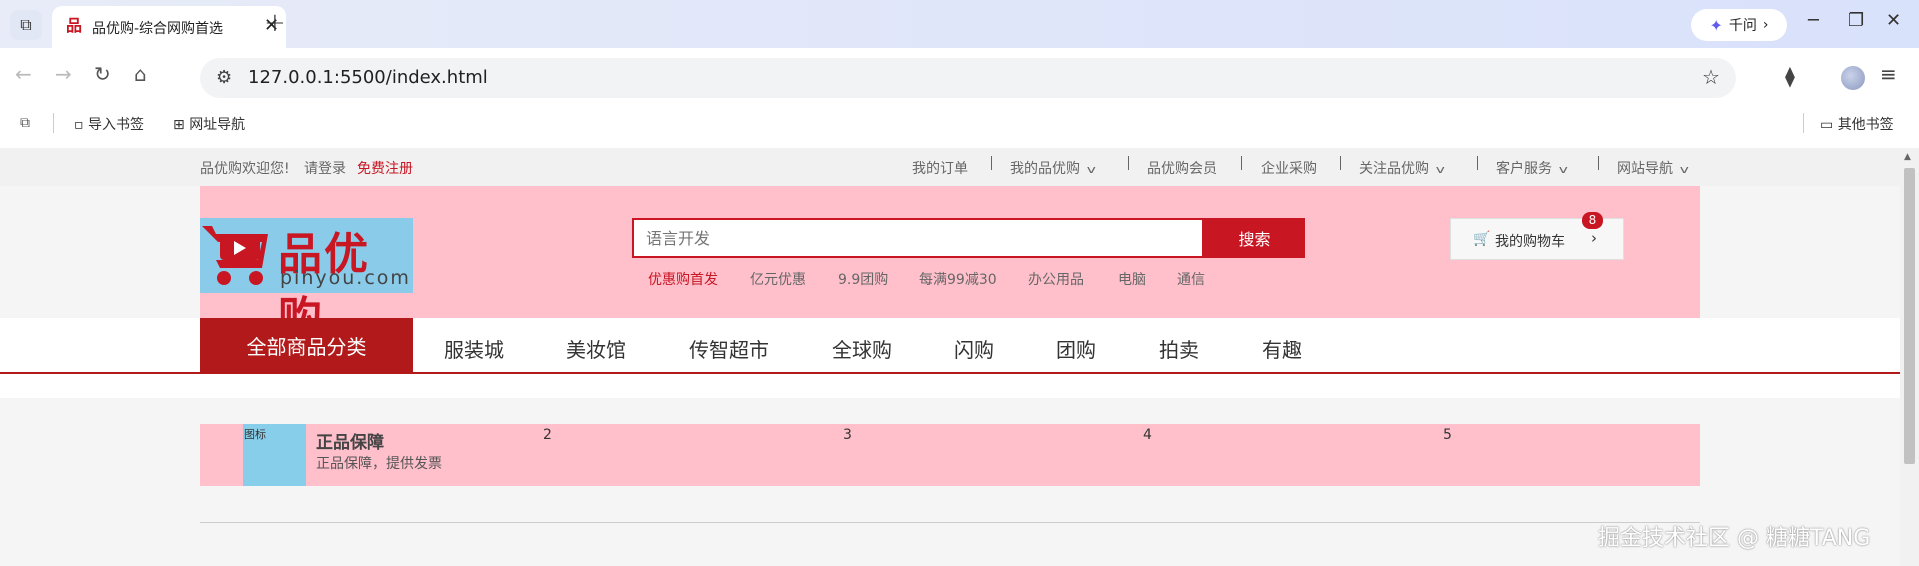  Describe the element at coordinates (385, 168) in the screenshot. I see `register-link: 免费注册` at that location.